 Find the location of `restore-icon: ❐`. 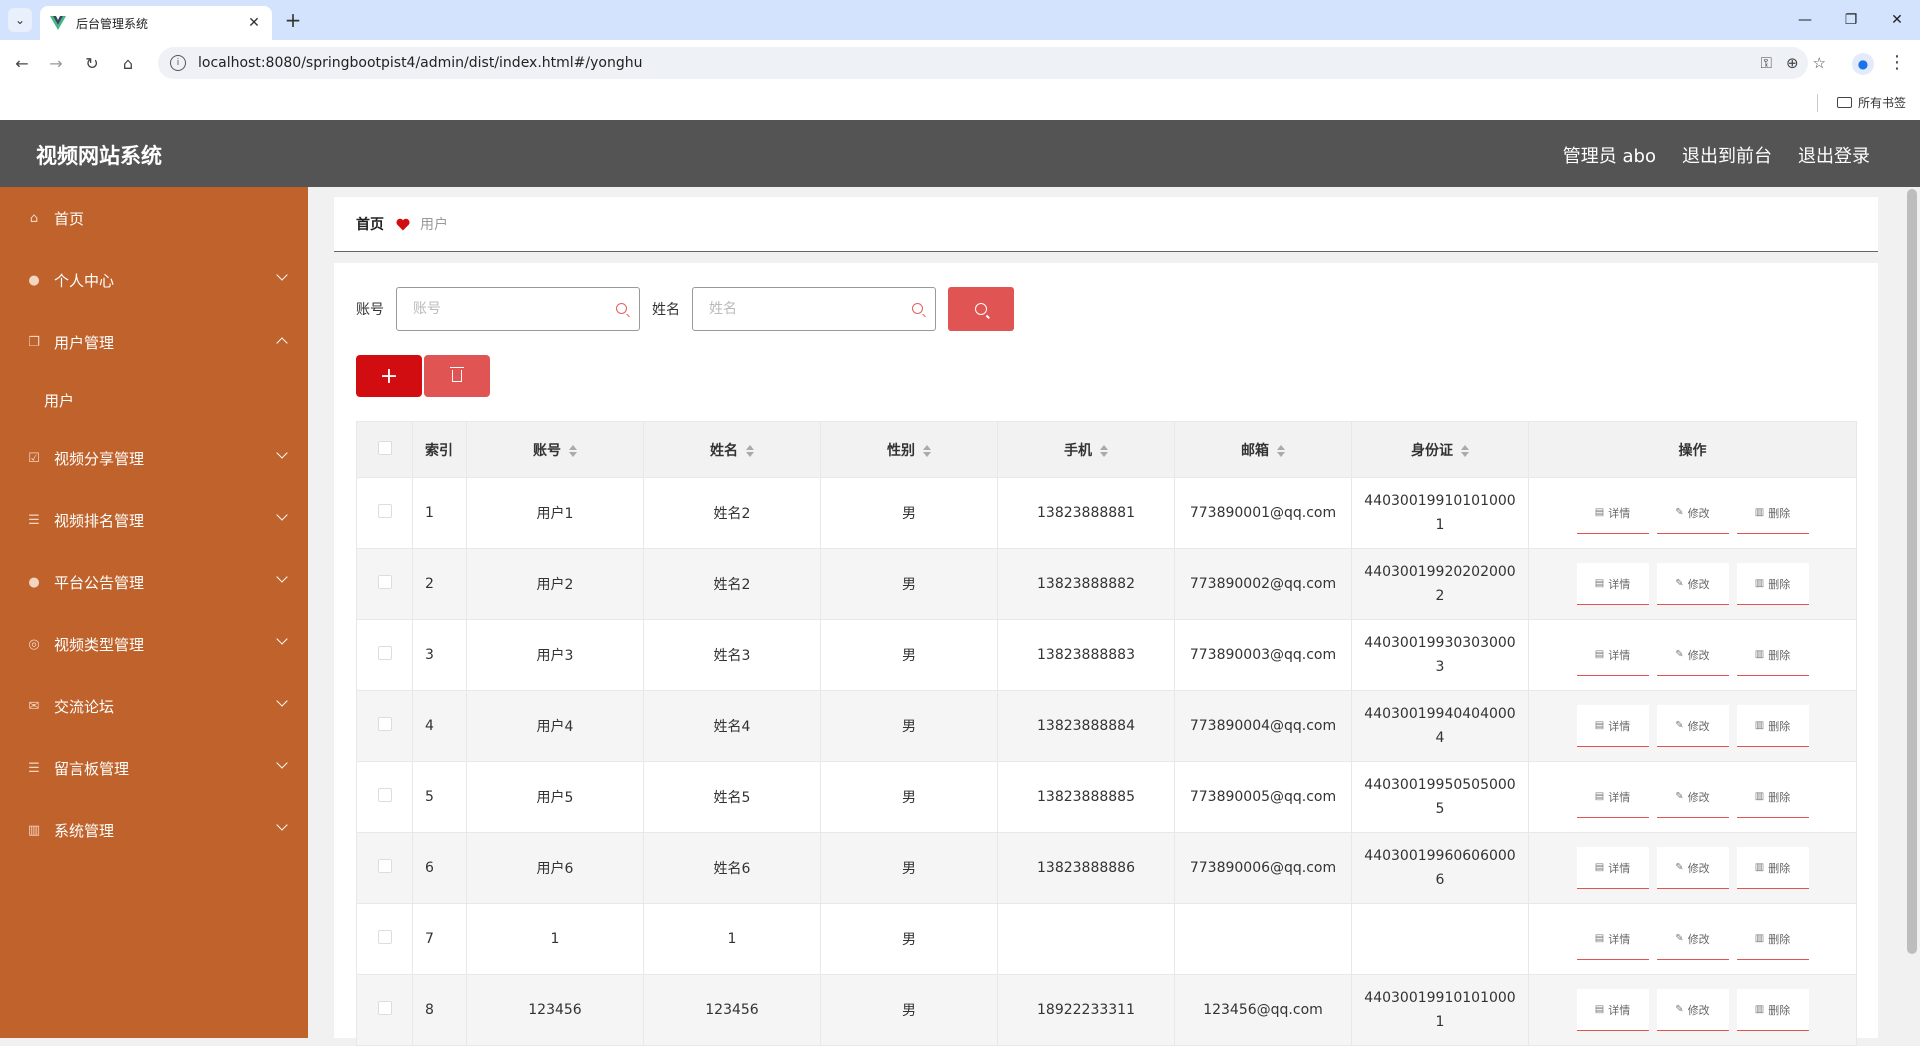

restore-icon: ❐ is located at coordinates (1851, 20).